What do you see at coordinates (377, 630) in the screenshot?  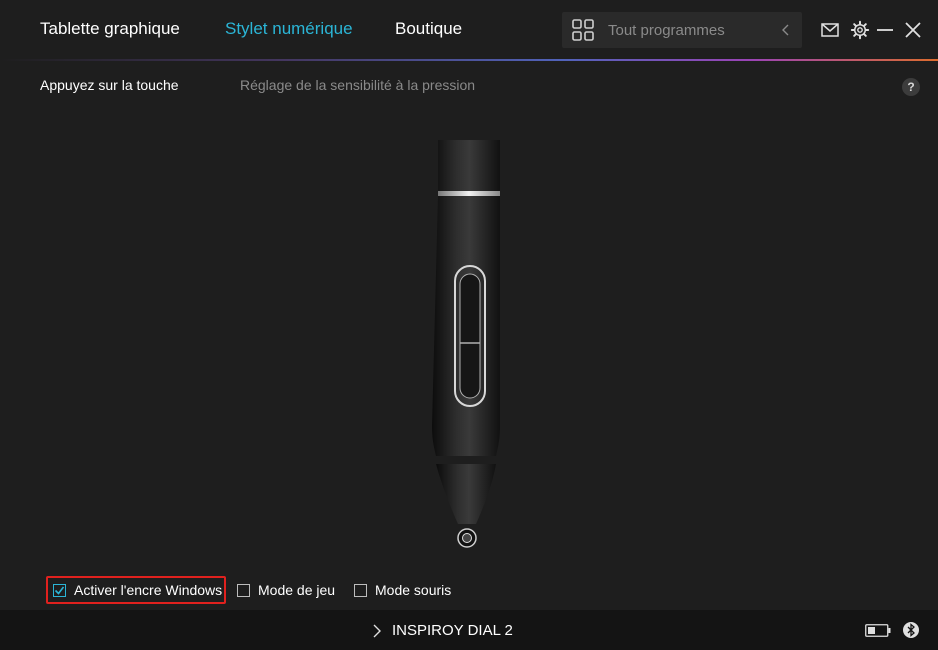 I see `chevron-right-icon` at bounding box center [377, 630].